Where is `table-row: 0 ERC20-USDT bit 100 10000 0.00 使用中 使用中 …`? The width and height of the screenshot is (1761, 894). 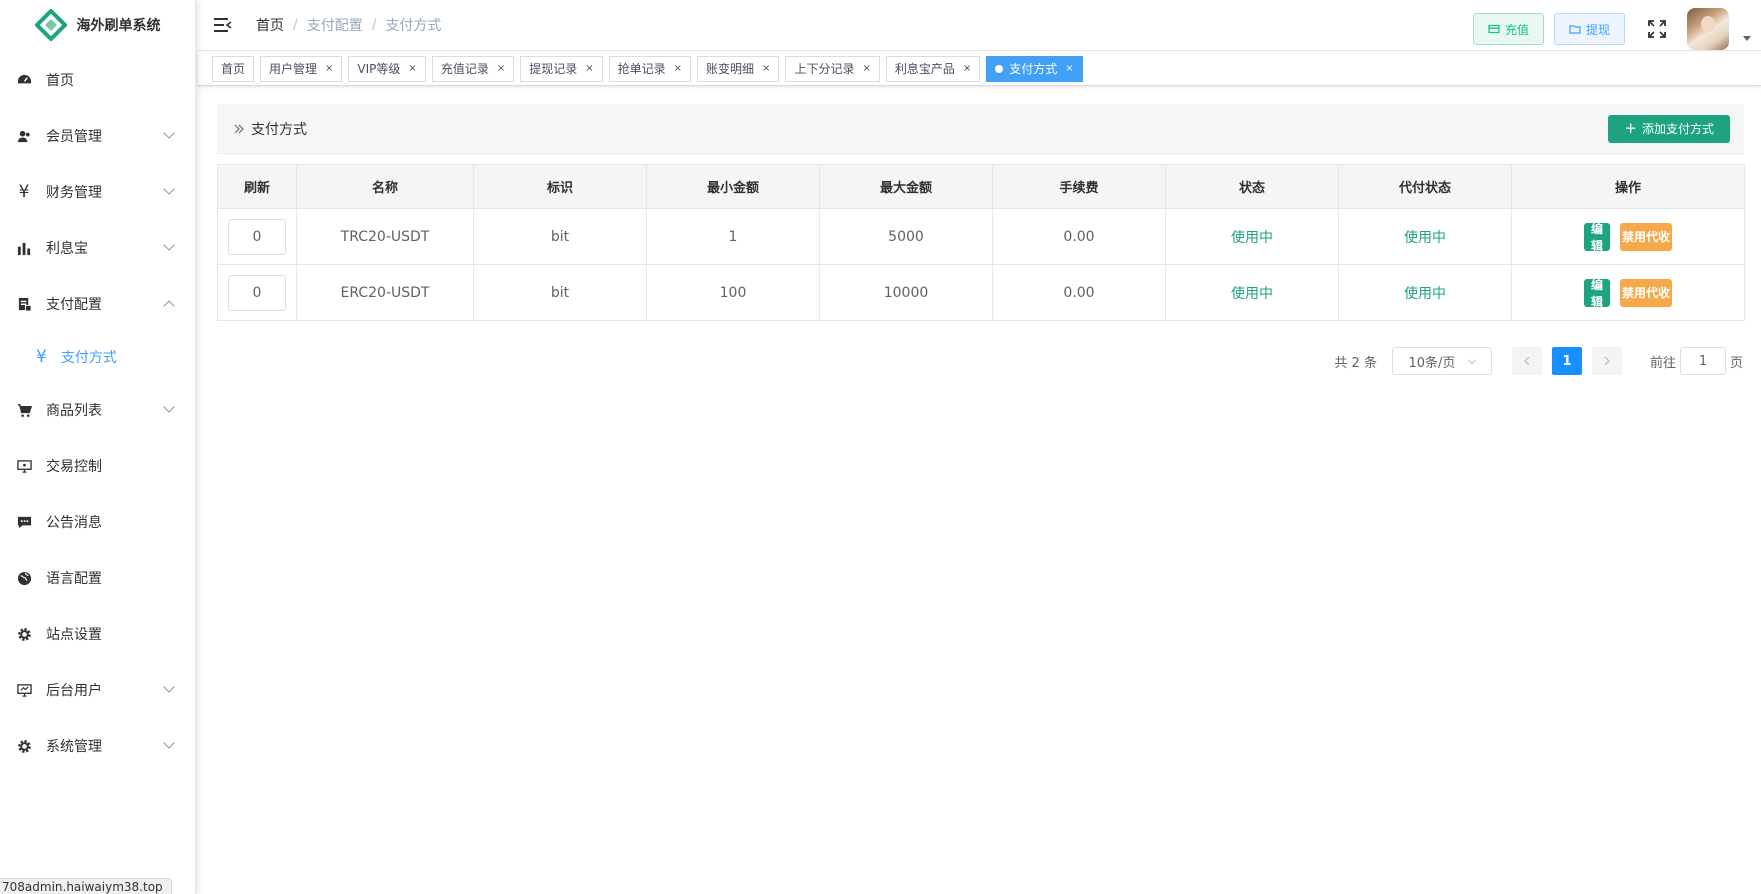
table-row: 0 ERC20-USDT bit 100 10000 0.00 使用中 使用中 … is located at coordinates (981, 292).